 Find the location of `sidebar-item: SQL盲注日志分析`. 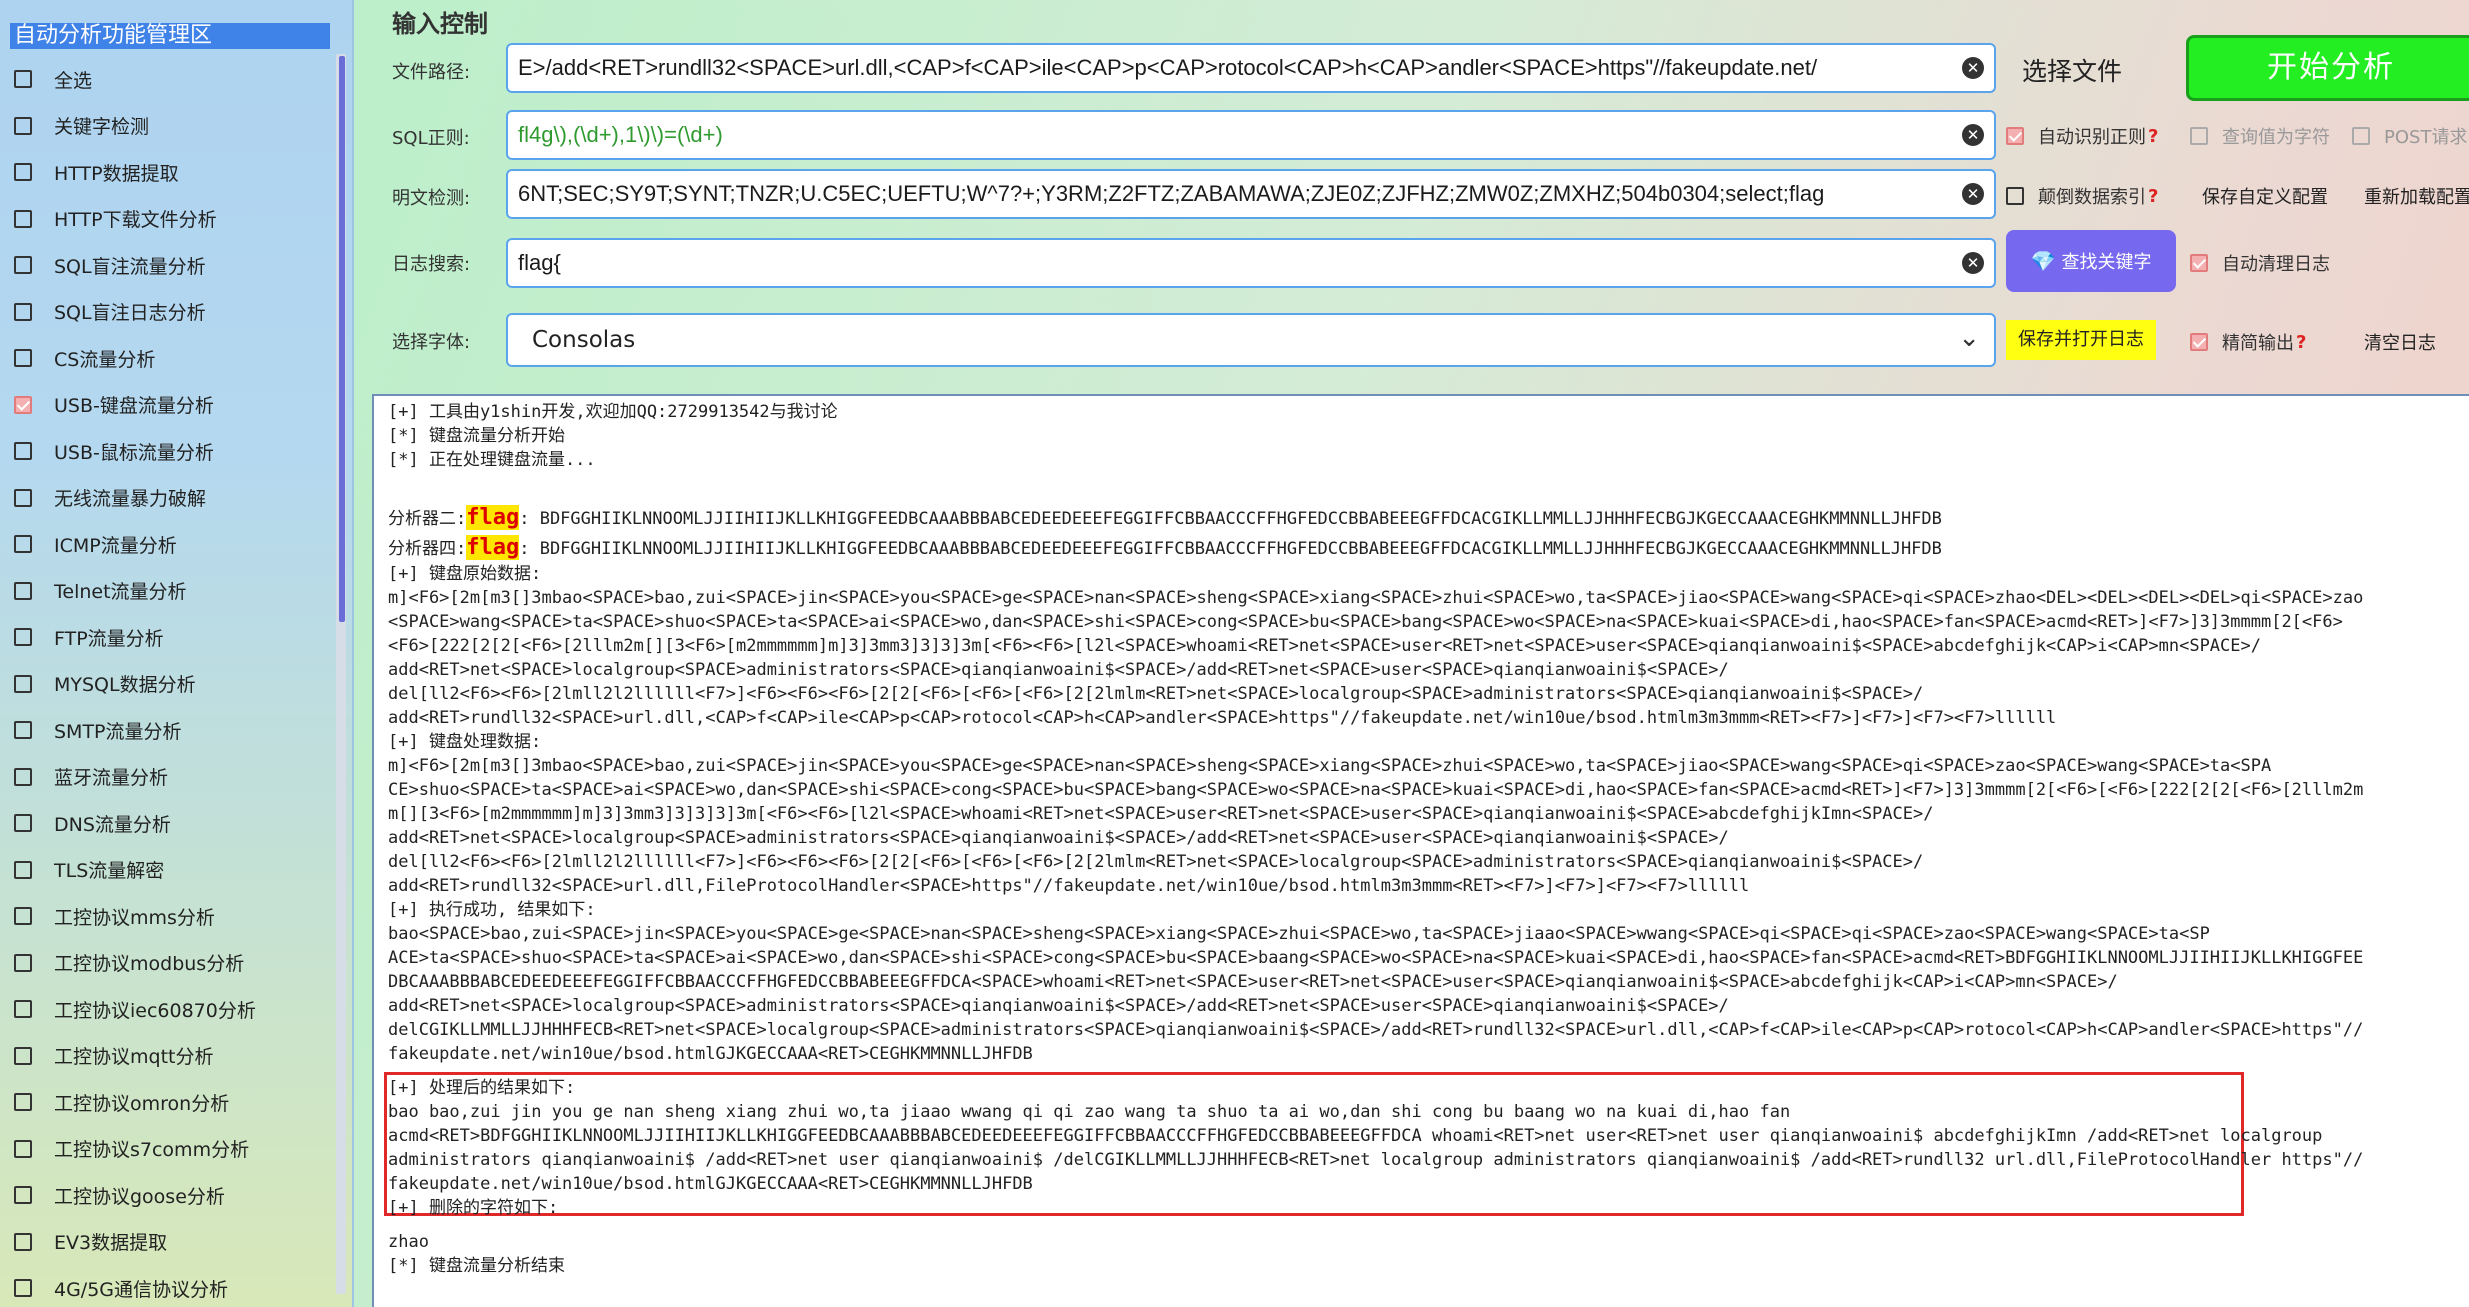

sidebar-item: SQL盲注日志分析 is located at coordinates (110, 312).